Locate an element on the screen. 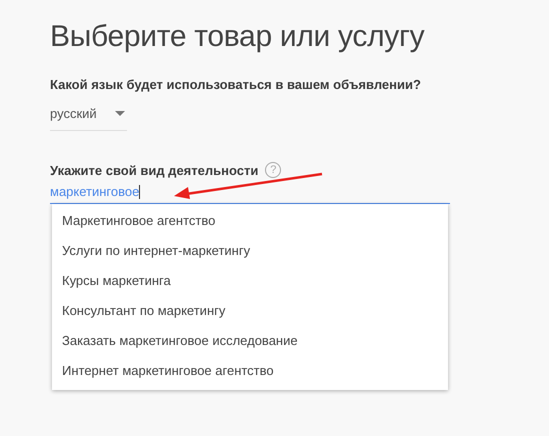 This screenshot has height=436, width=549. suggestion-item: Консультант по маркетингу is located at coordinates (250, 311).